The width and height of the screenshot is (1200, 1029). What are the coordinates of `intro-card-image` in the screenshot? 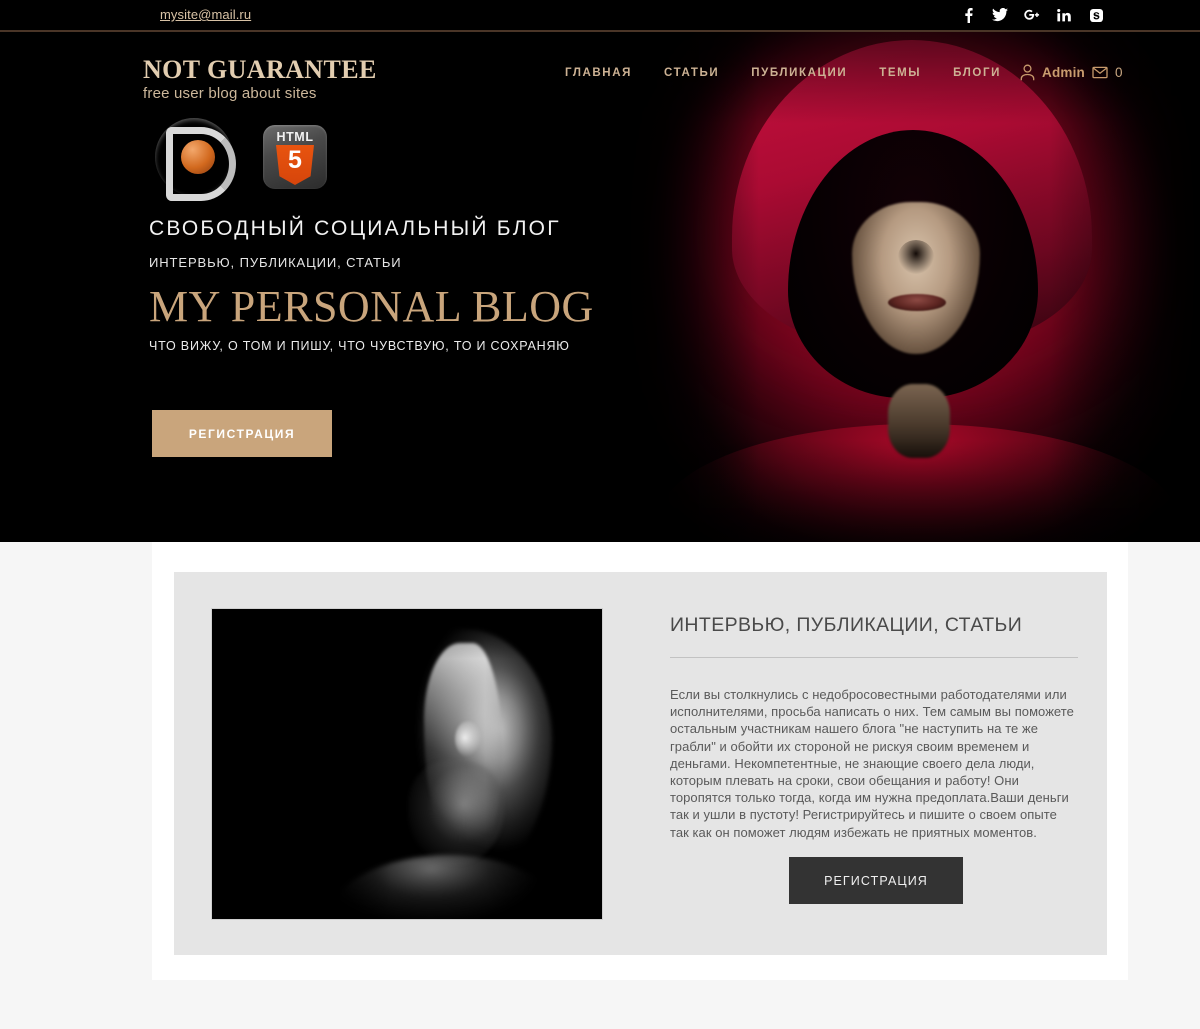 It's located at (407, 764).